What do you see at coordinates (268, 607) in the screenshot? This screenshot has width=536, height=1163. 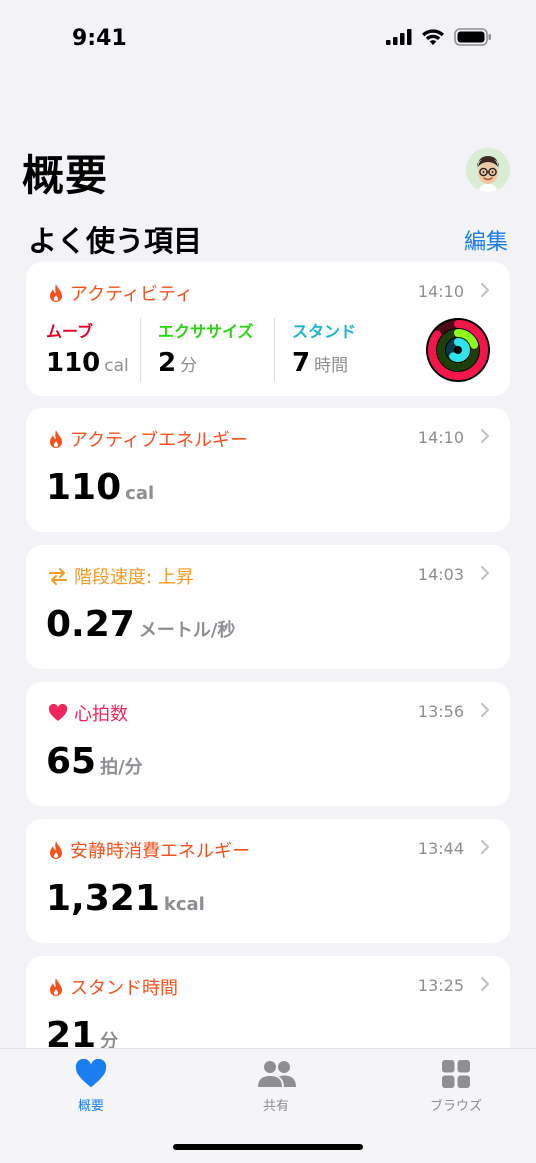 I see `metric-card: 階段速度: 上昇 14:03 0.27 メートル/秒` at bounding box center [268, 607].